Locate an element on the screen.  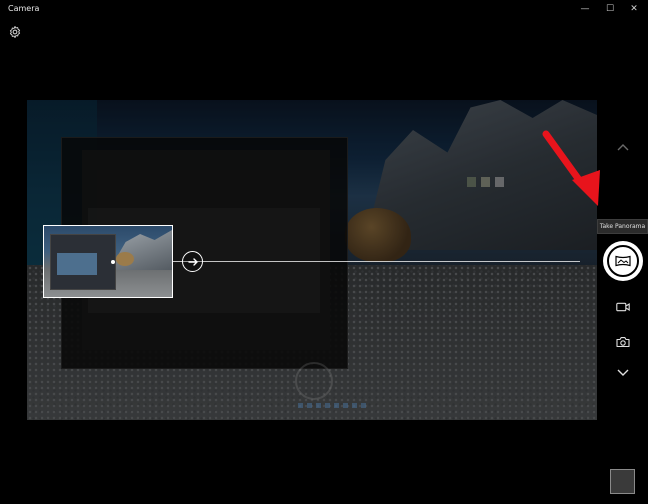
gear-icon is located at coordinates (15, 32).